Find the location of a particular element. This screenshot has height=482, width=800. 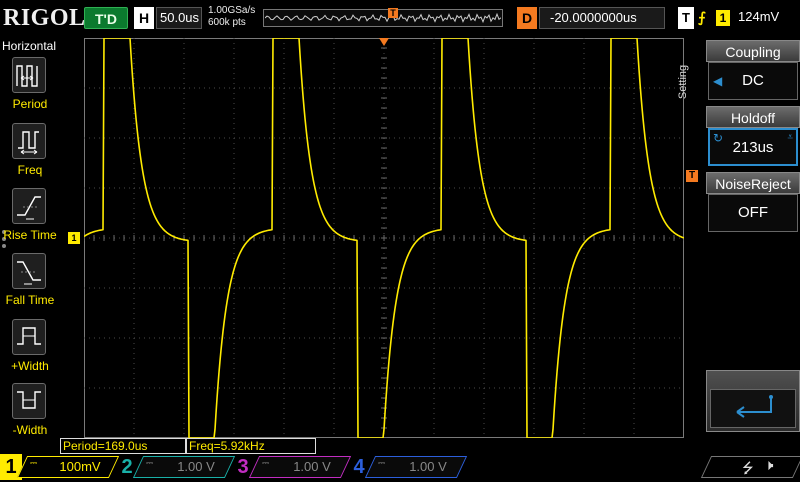

return-button-face is located at coordinates (753, 408).